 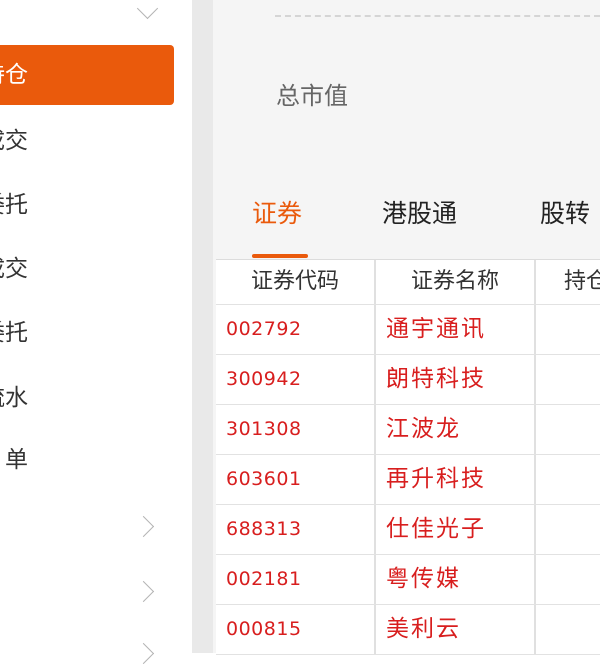 What do you see at coordinates (202, 326) in the screenshot?
I see `sidebar-divider` at bounding box center [202, 326].